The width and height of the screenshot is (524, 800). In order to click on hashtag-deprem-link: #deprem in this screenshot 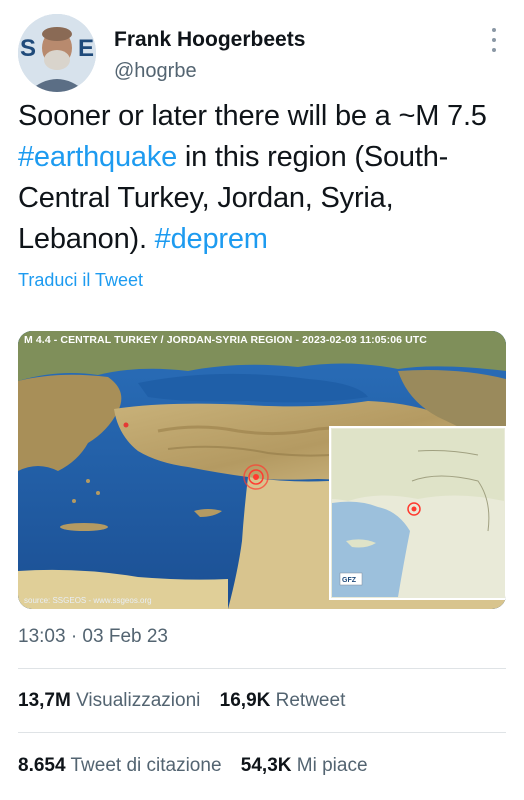, I will do `click(211, 239)`.